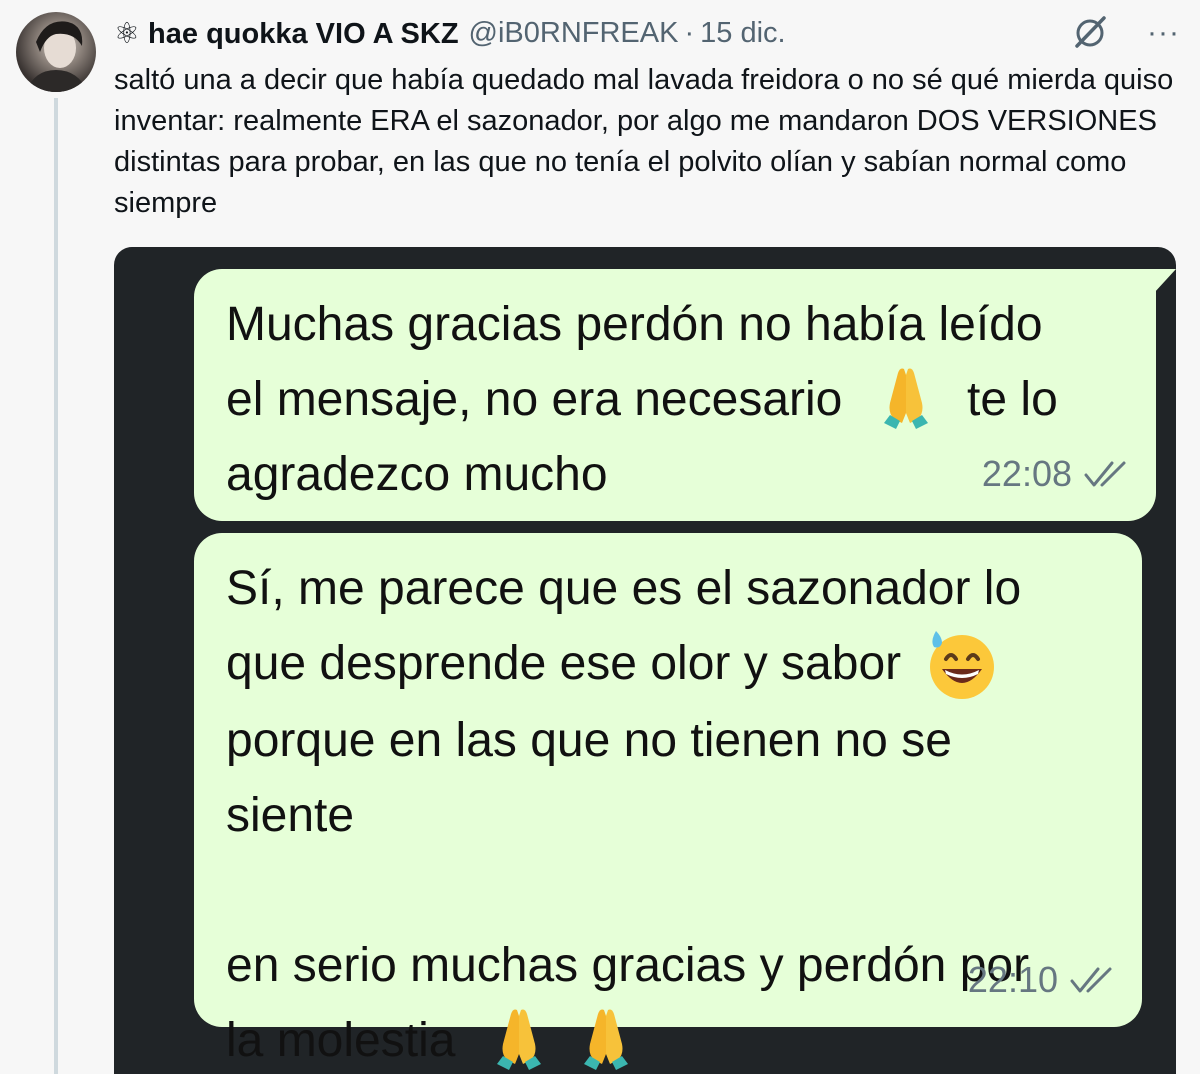 The image size is (1200, 1074). Describe the element at coordinates (534, 399) in the screenshot. I see `message-text: el mensaje, no era necesario` at that location.